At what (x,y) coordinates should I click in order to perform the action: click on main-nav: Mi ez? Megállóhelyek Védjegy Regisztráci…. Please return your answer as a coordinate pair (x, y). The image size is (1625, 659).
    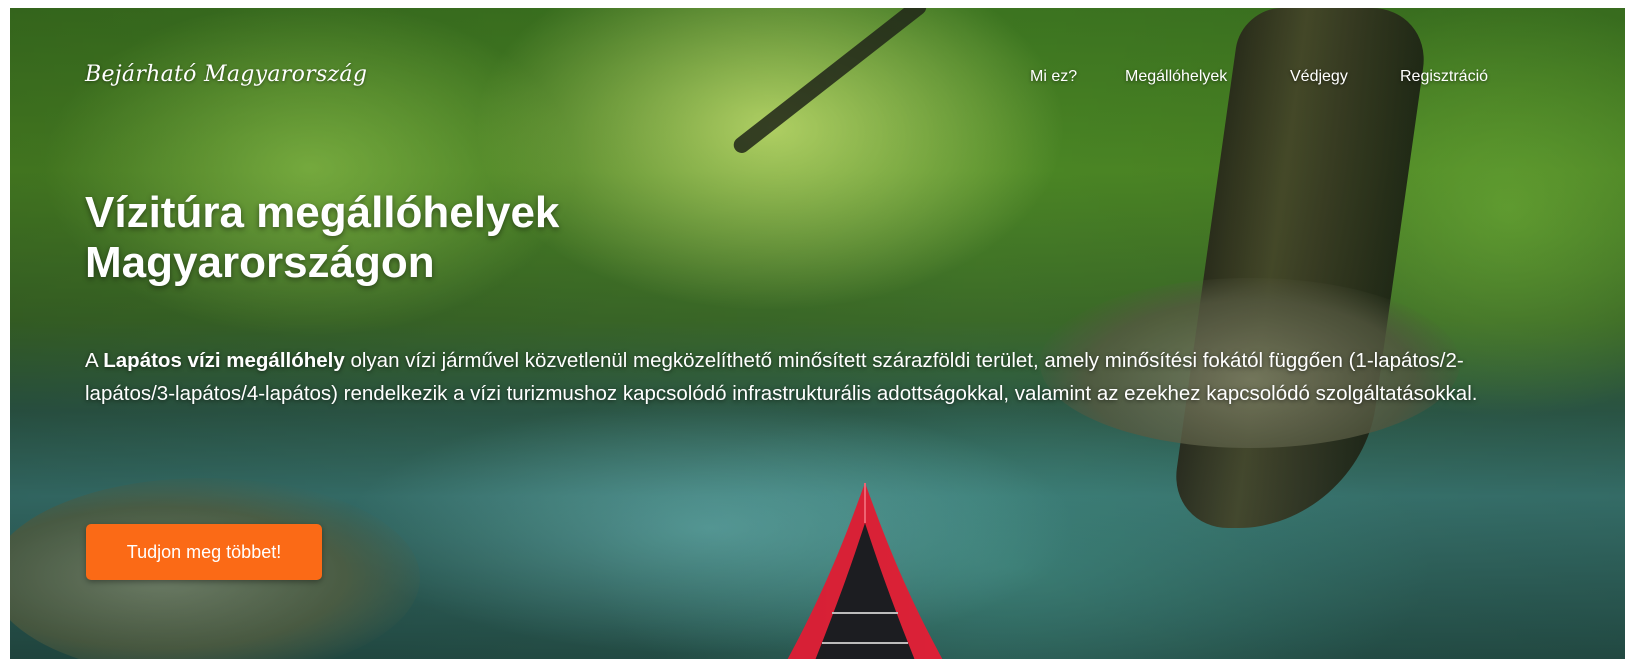
    Looking at the image, I should click on (812, 79).